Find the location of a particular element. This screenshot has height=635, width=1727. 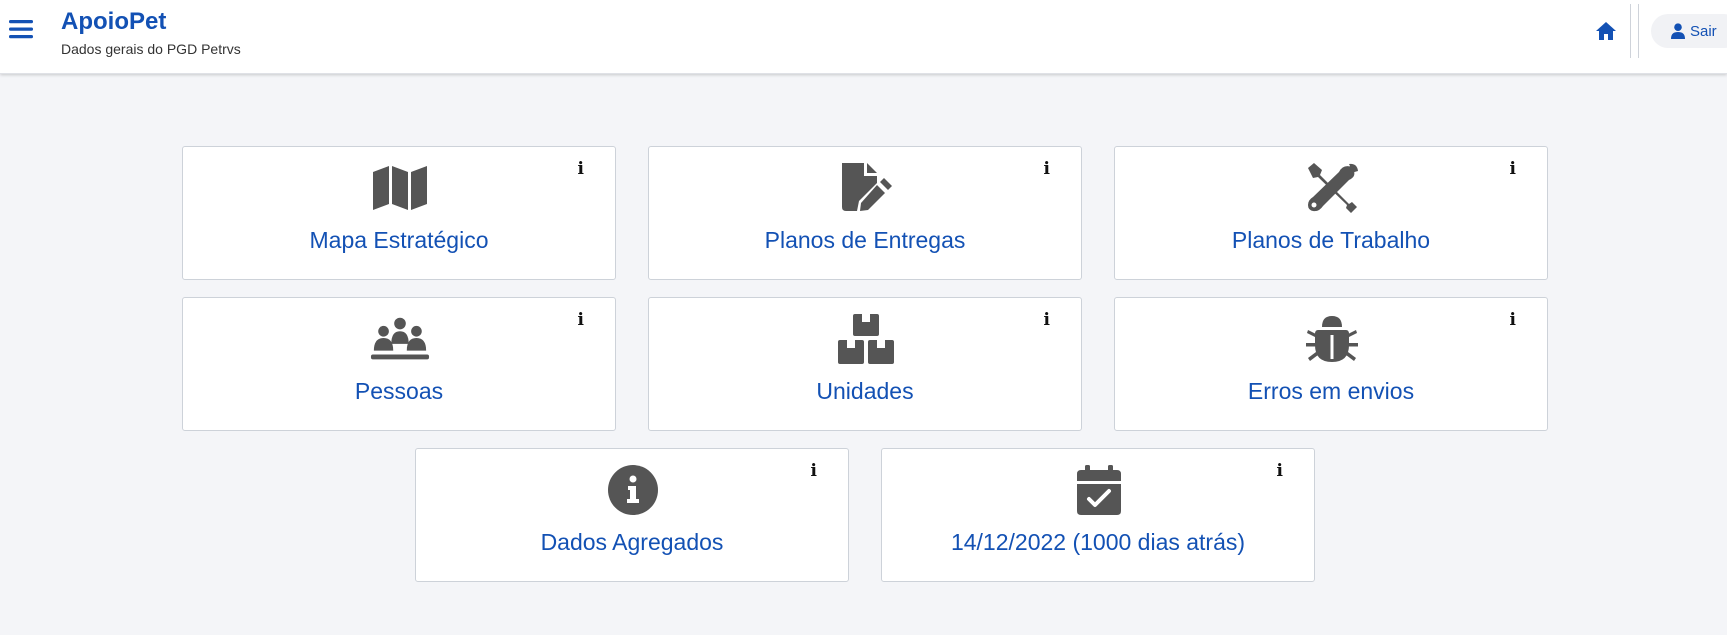

top-header: ApoioPet Dados gerais do PGD Petrvs Sair is located at coordinates (863, 37).